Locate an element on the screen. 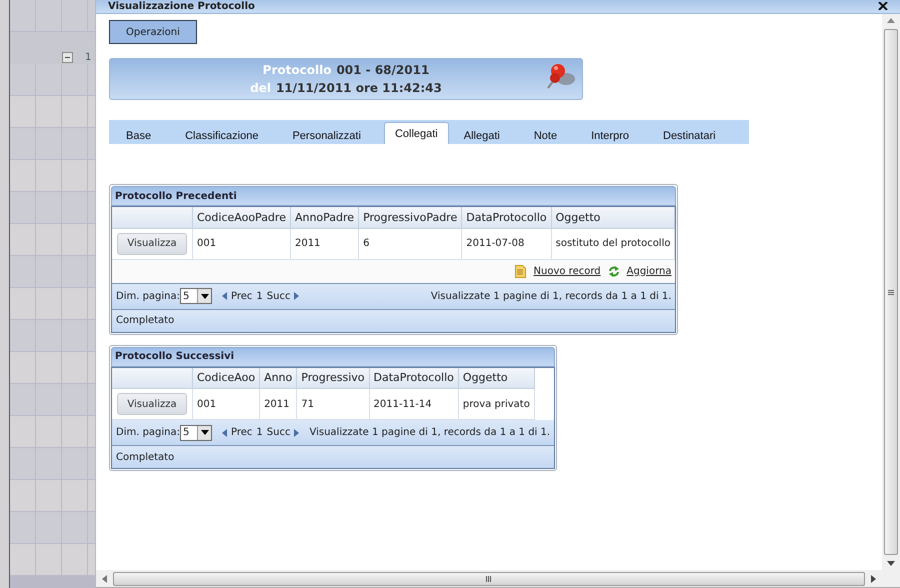  vertical-scrollbar is located at coordinates (891, 292).